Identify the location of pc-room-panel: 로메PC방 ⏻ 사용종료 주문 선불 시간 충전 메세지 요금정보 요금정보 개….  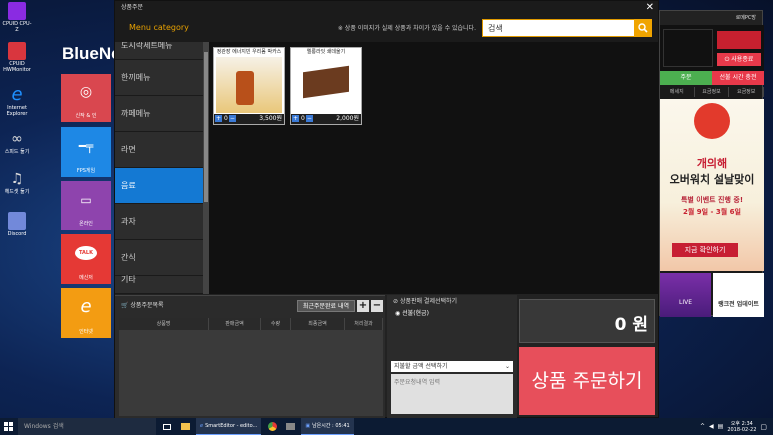
(712, 163).